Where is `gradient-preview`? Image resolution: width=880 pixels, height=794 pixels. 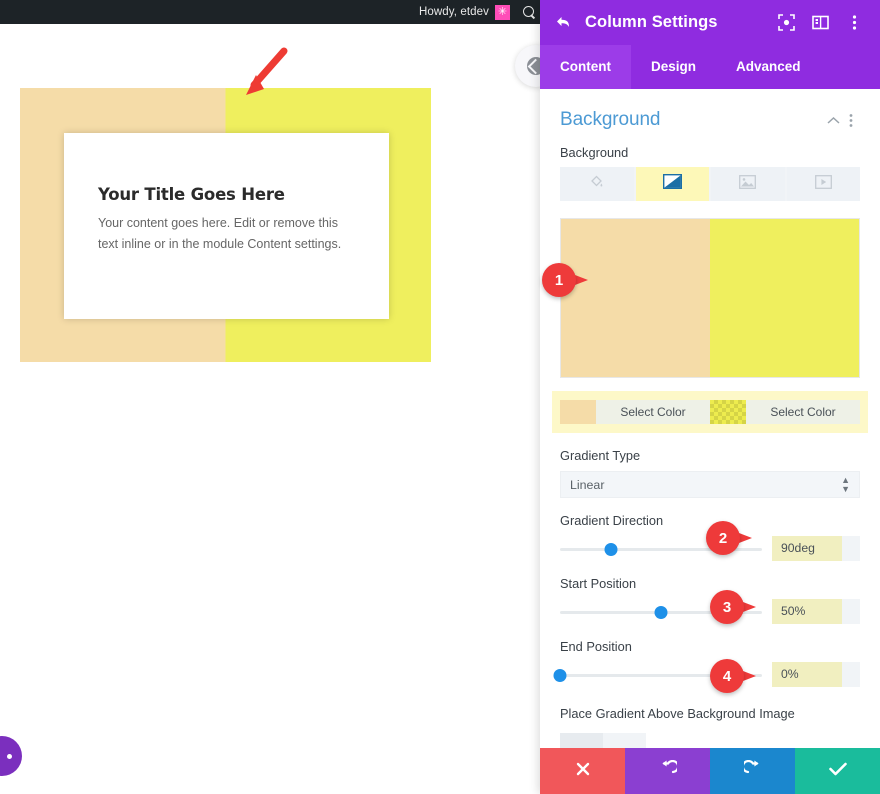 gradient-preview is located at coordinates (710, 298).